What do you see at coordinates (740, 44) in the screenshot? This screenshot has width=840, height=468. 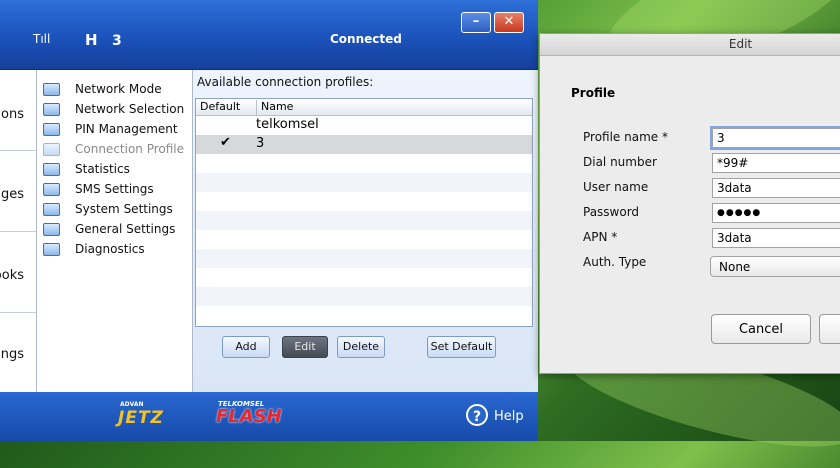 I see `dialog-title: Edit` at bounding box center [740, 44].